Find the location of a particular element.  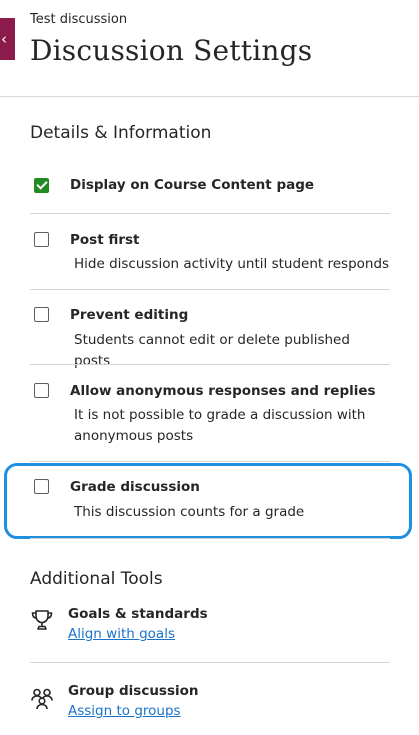

assign-to-groups-link: Assign to groups is located at coordinates (124, 711).